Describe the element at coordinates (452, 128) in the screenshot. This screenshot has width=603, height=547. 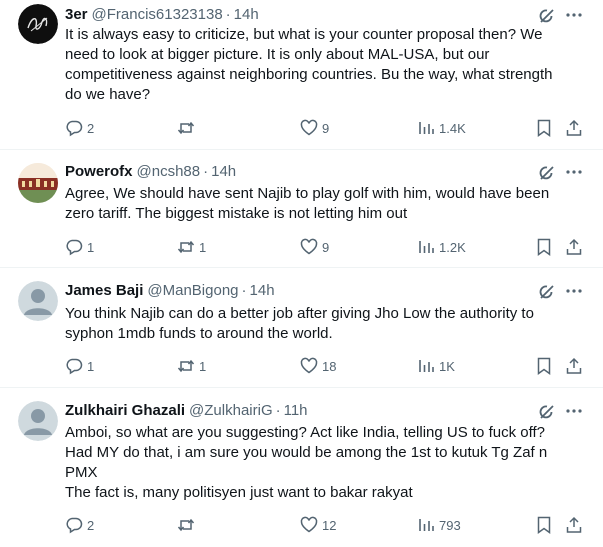
I see `views-count: 1.4K` at that location.